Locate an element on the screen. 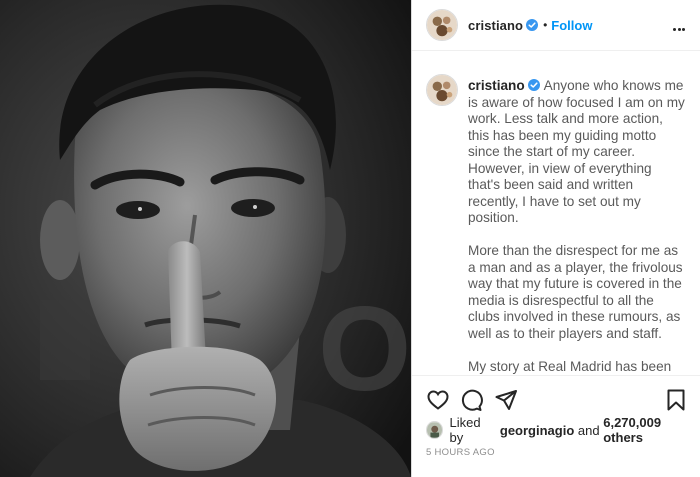 Image resolution: width=700 pixels, height=477 pixels. more-options-icon is located at coordinates (681, 25).